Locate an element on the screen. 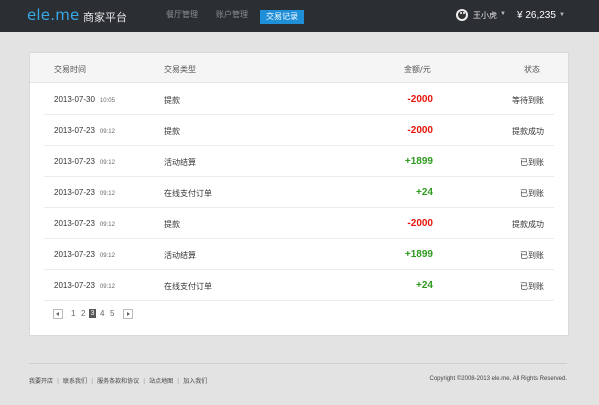 The width and height of the screenshot is (599, 405). page-current: 3 is located at coordinates (92, 313).